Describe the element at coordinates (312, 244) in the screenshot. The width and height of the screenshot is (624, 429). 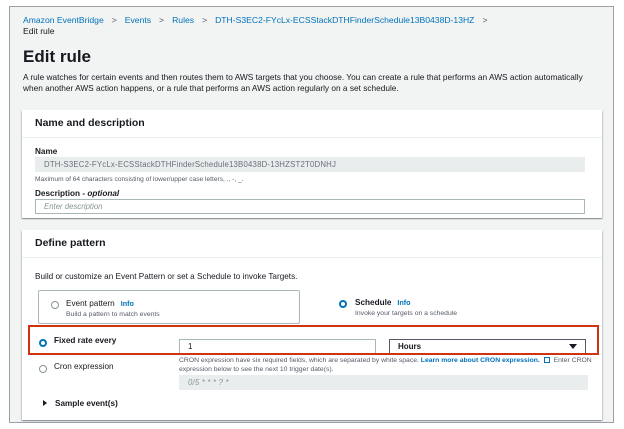
I see `panel-heading: Define pattern` at that location.